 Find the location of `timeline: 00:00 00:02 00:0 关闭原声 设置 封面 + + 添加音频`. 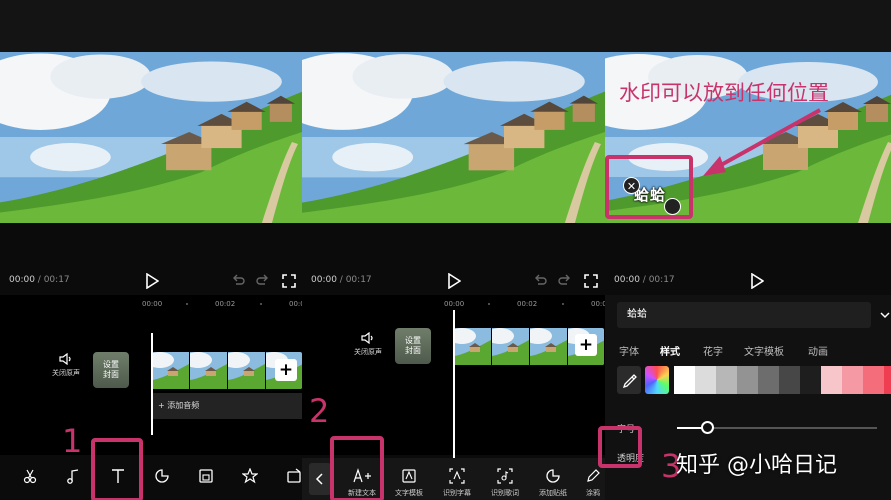

timeline: 00:00 00:02 00:0 关闭原声 设置 封面 + + 添加音频 is located at coordinates (151, 375).